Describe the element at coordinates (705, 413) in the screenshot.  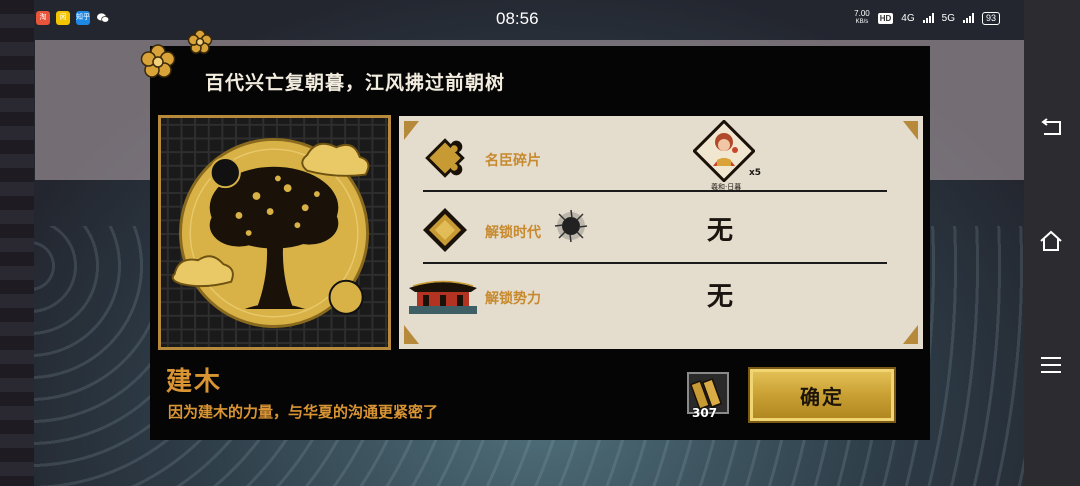
I see `cost-count: 307` at that location.